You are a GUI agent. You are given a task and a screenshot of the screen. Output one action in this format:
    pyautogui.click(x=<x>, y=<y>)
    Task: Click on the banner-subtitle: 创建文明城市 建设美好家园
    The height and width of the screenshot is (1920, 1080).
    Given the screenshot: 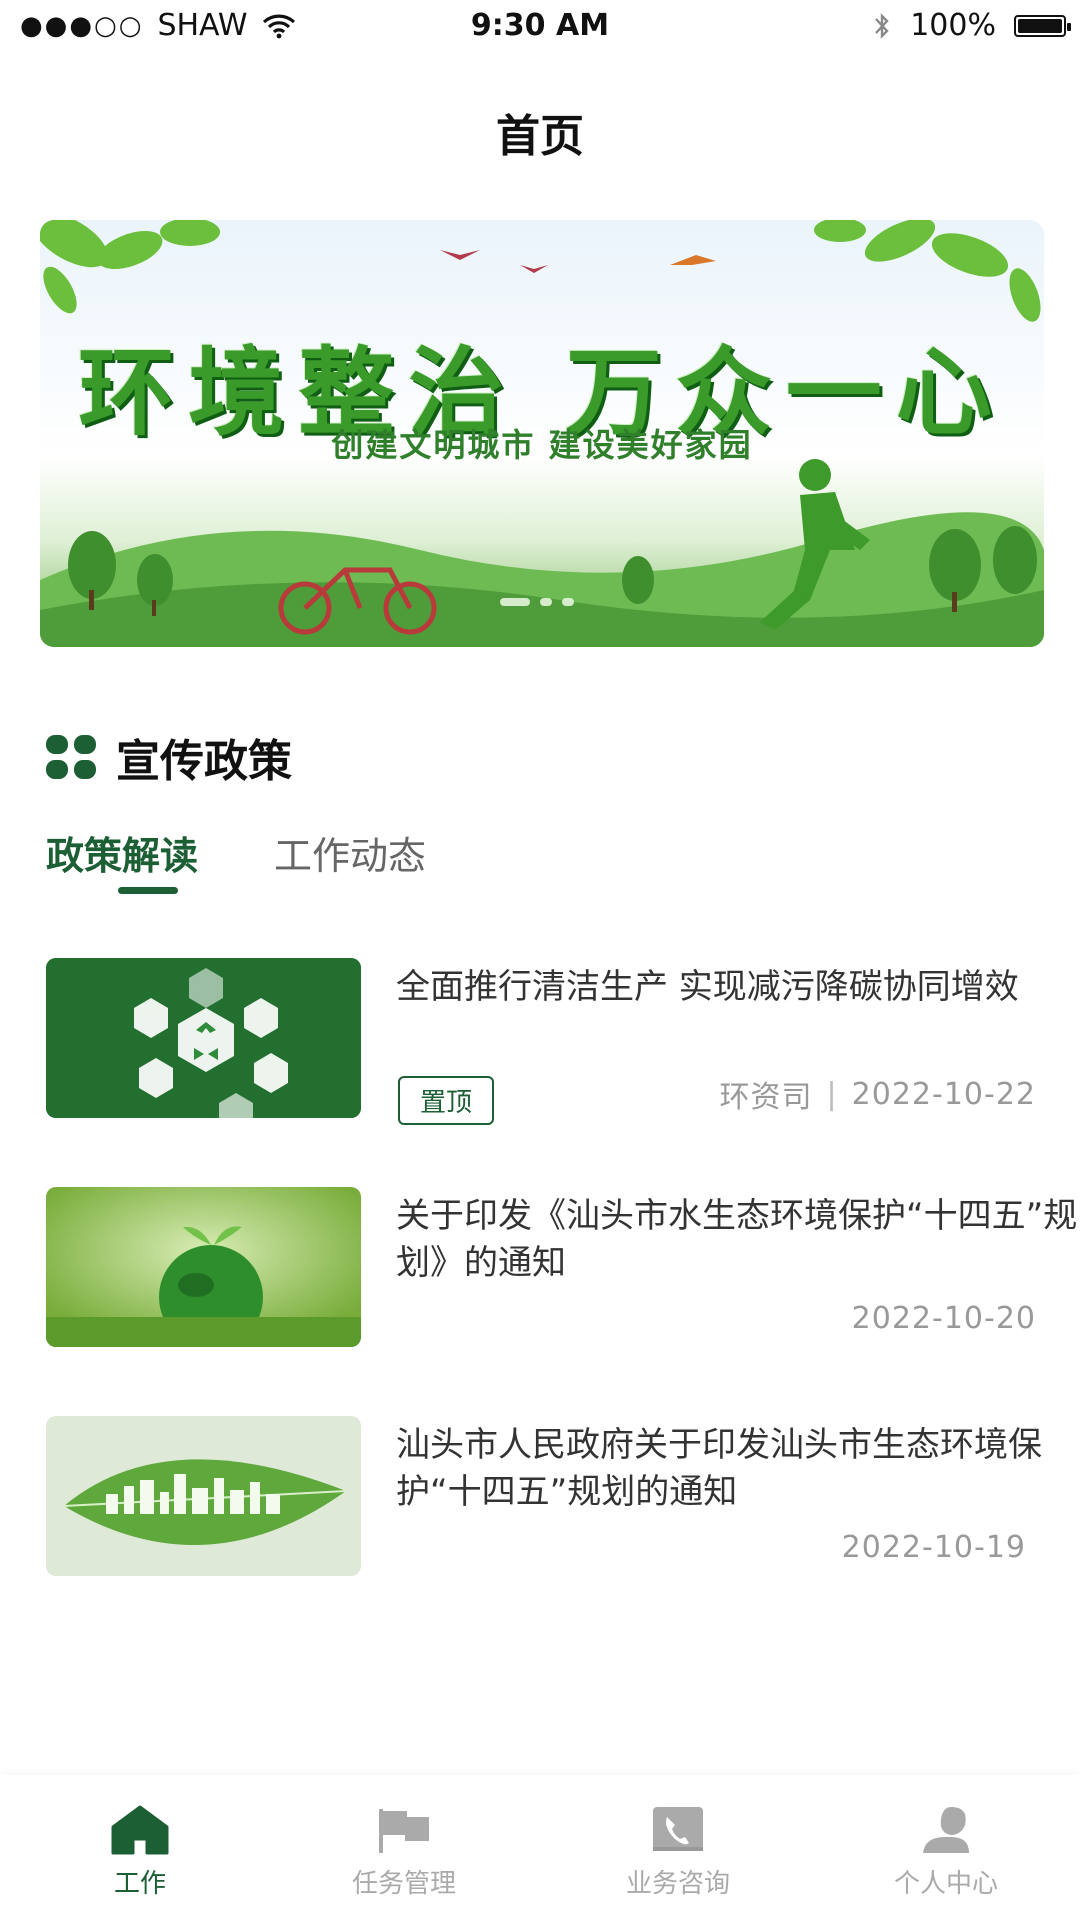 What is the action you would take?
    pyautogui.click(x=542, y=445)
    